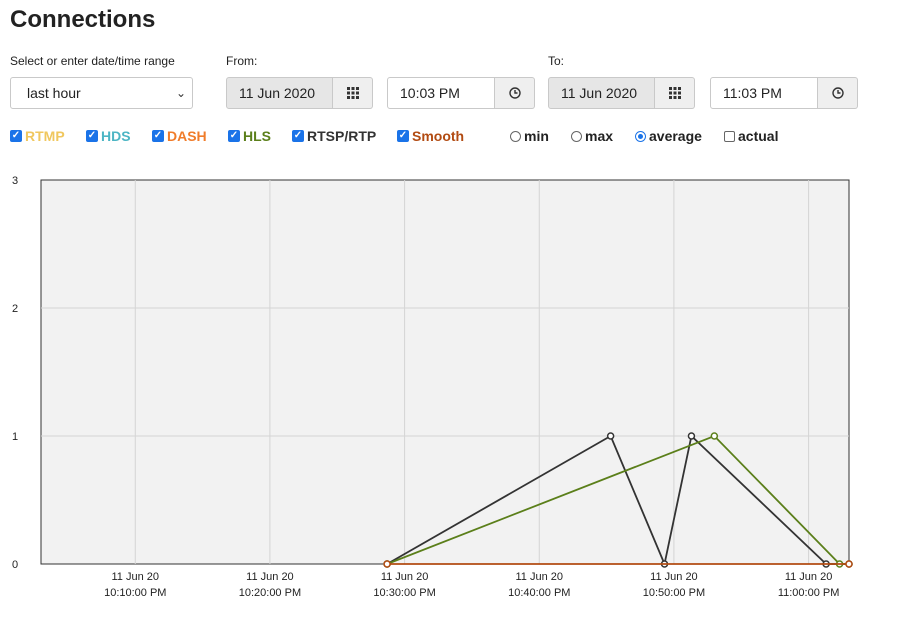 Image resolution: width=899 pixels, height=623 pixels. I want to click on series-lines, so click(618, 500).